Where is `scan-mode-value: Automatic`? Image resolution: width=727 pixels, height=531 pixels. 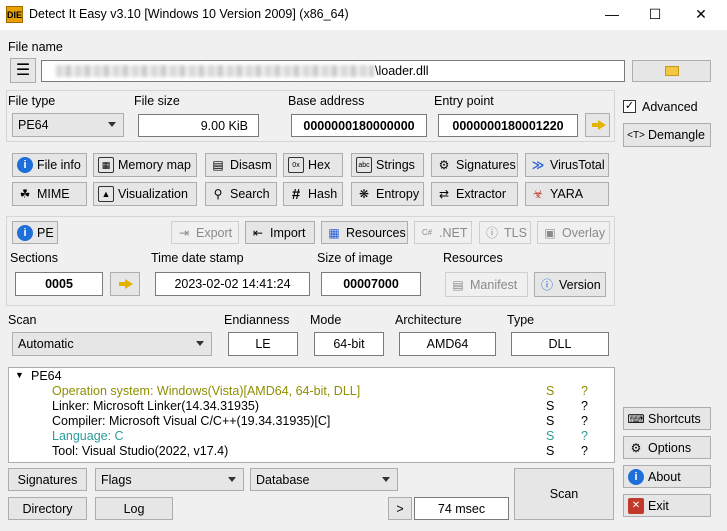
scan-mode-value: Automatic is located at coordinates (46, 344).